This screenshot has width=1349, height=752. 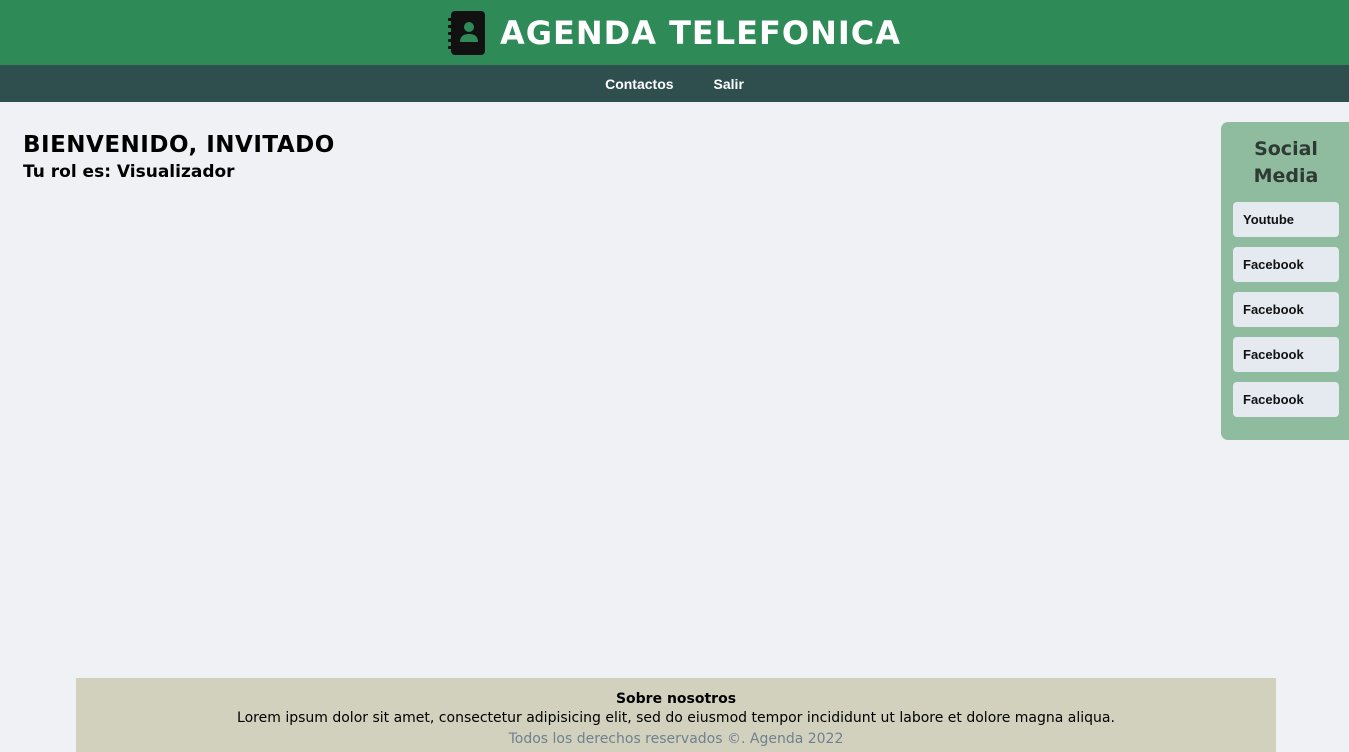 I want to click on user-role: Tu rol es: Visualizador, so click(x=129, y=172).